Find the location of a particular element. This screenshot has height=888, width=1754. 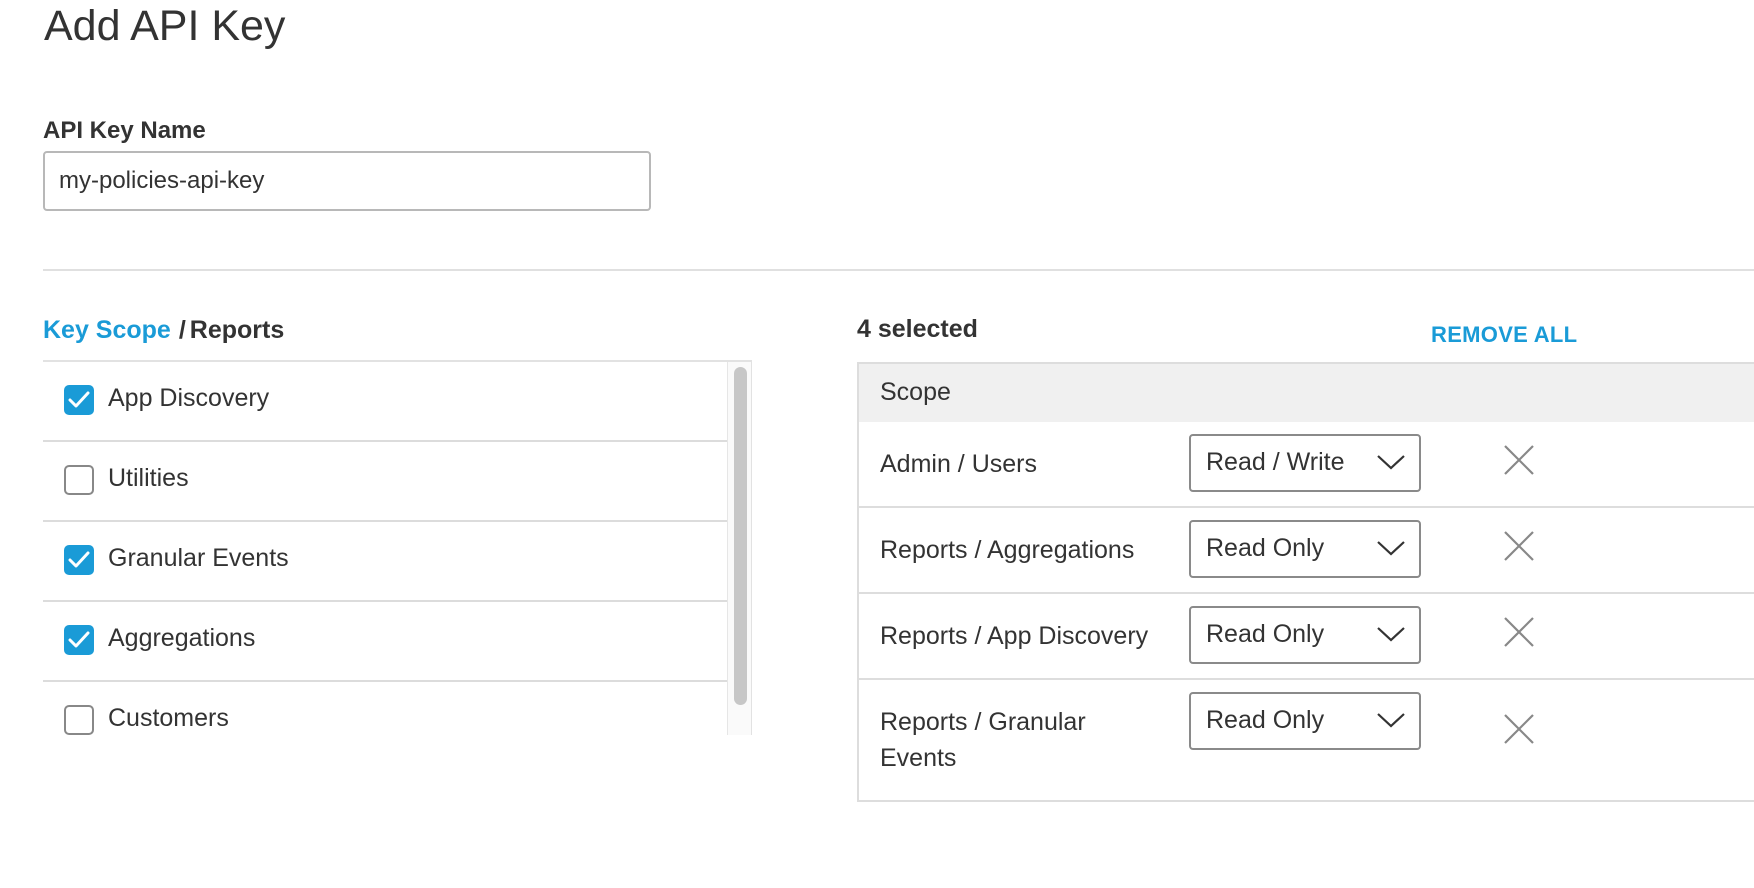

permission-dropdown: Read / Write is located at coordinates (1305, 463).